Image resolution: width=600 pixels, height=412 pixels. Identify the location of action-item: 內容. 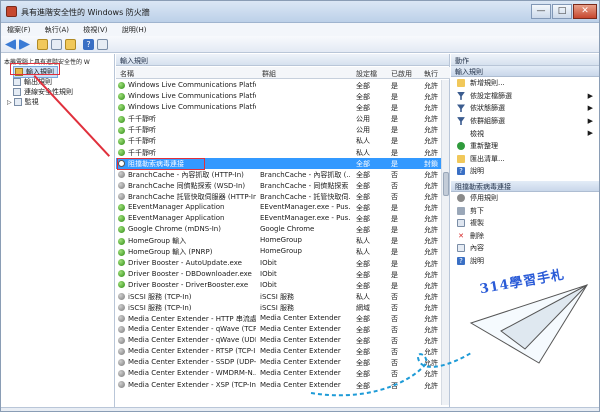
(525, 248).